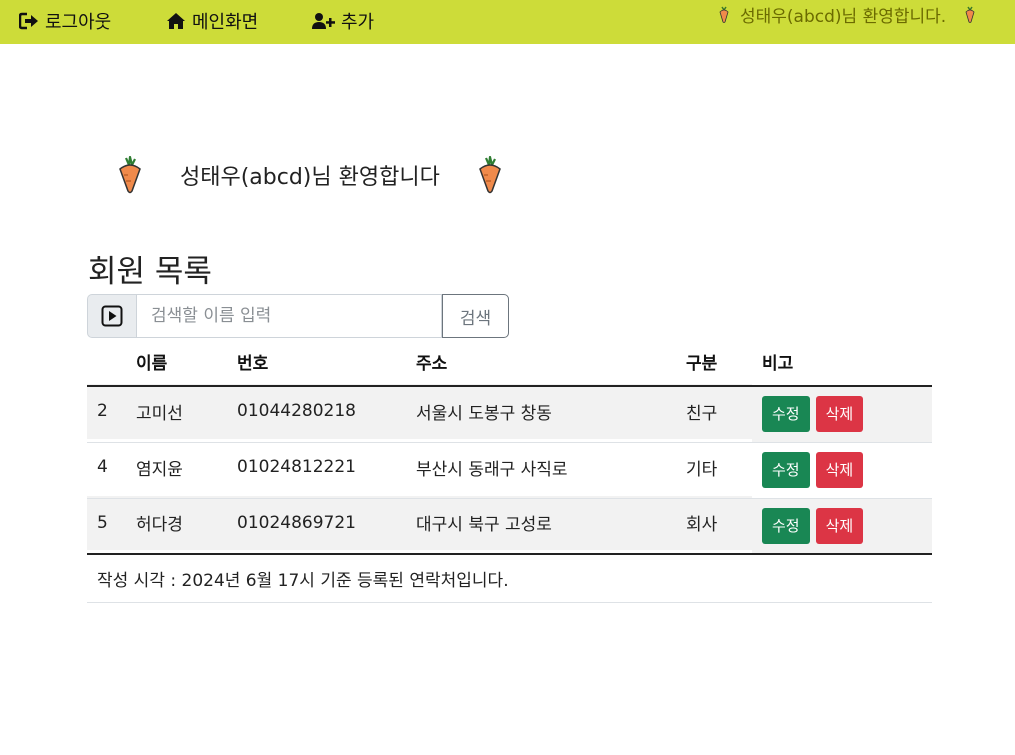 This screenshot has width=1015, height=755. Describe the element at coordinates (702, 525) in the screenshot. I see `row-type: 회사` at that location.